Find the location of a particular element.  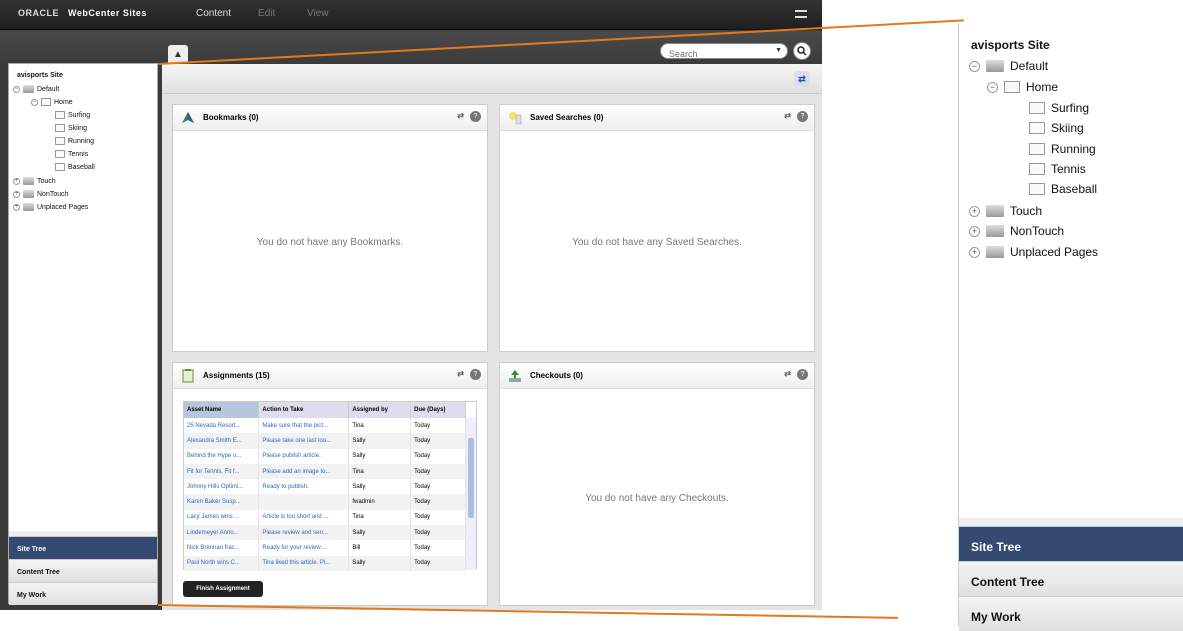

tree-node-label: Default is located at coordinates (48, 89).